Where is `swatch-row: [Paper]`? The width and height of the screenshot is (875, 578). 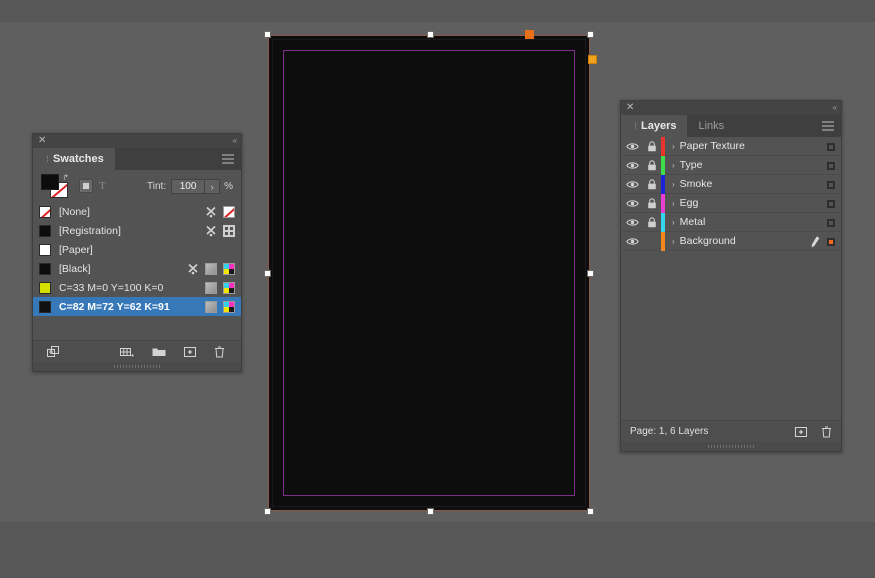
swatch-row: [Paper] is located at coordinates (137, 249).